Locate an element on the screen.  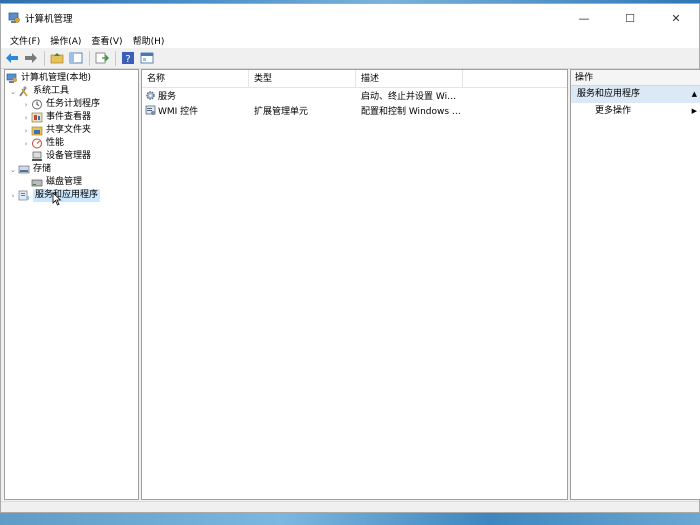
submenu-arrow-icon: ▶ is located at coordinates (694, 111).